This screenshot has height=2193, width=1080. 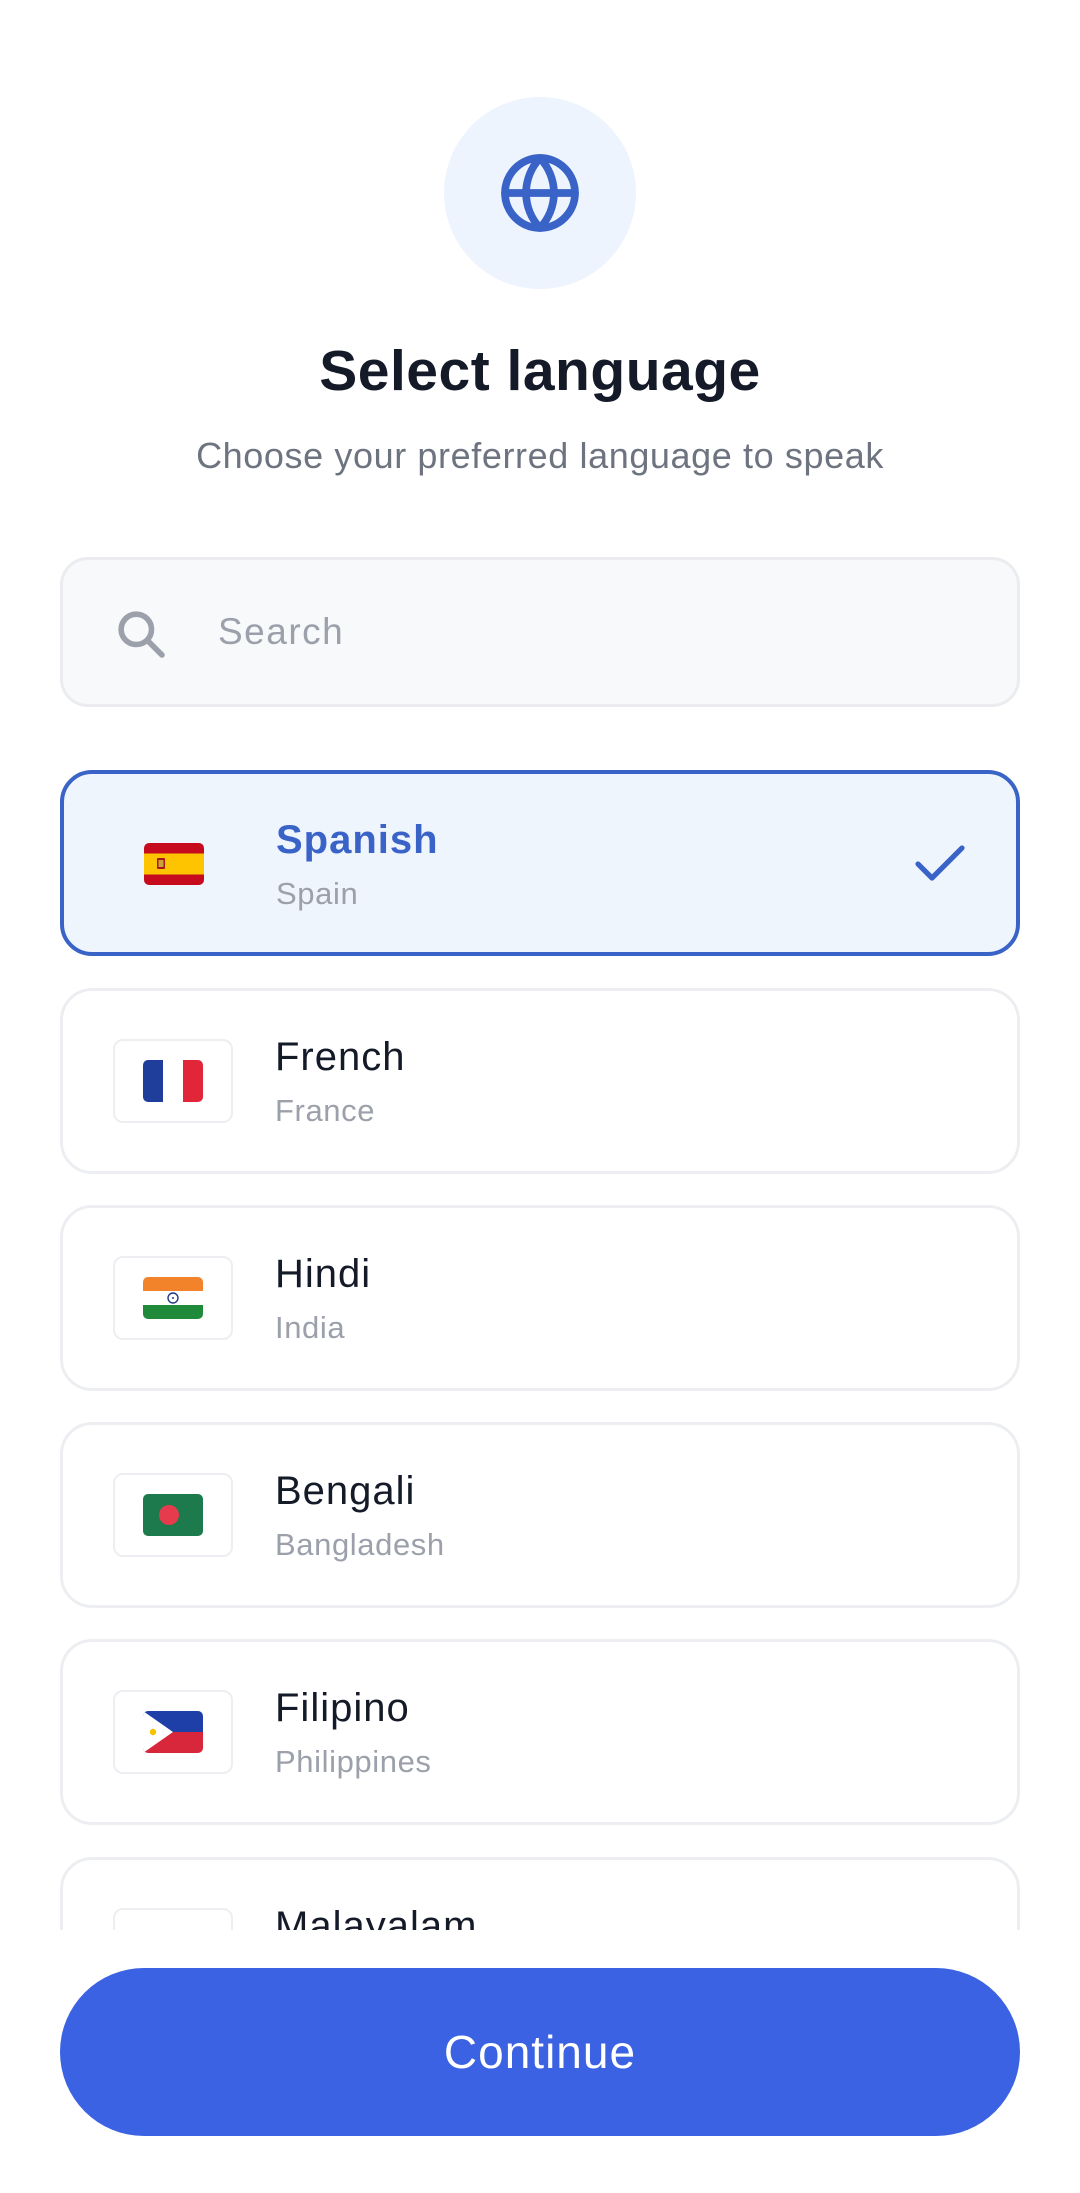 I want to click on globe-icon, so click(x=540, y=193).